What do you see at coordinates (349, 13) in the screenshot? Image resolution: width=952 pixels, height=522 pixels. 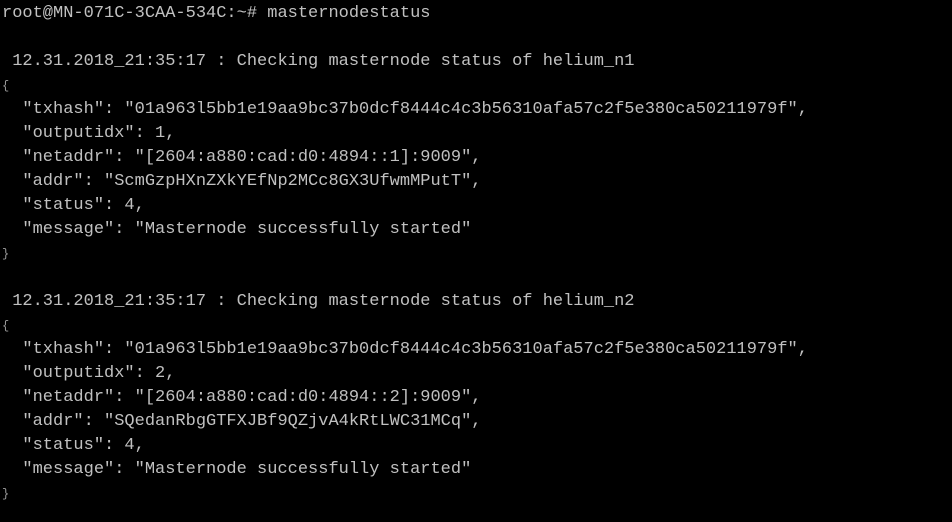 I see `command-text: masternodestatus` at bounding box center [349, 13].